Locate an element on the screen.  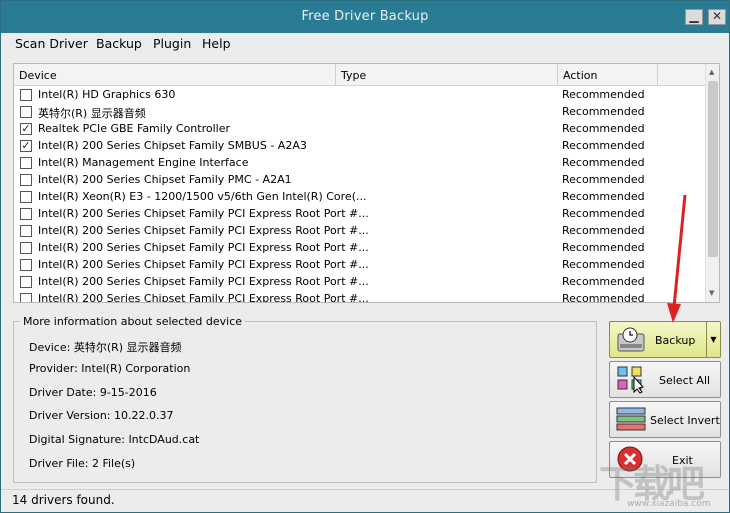
scroll-up-arrow-icon: ▲ is located at coordinates (711, 72).